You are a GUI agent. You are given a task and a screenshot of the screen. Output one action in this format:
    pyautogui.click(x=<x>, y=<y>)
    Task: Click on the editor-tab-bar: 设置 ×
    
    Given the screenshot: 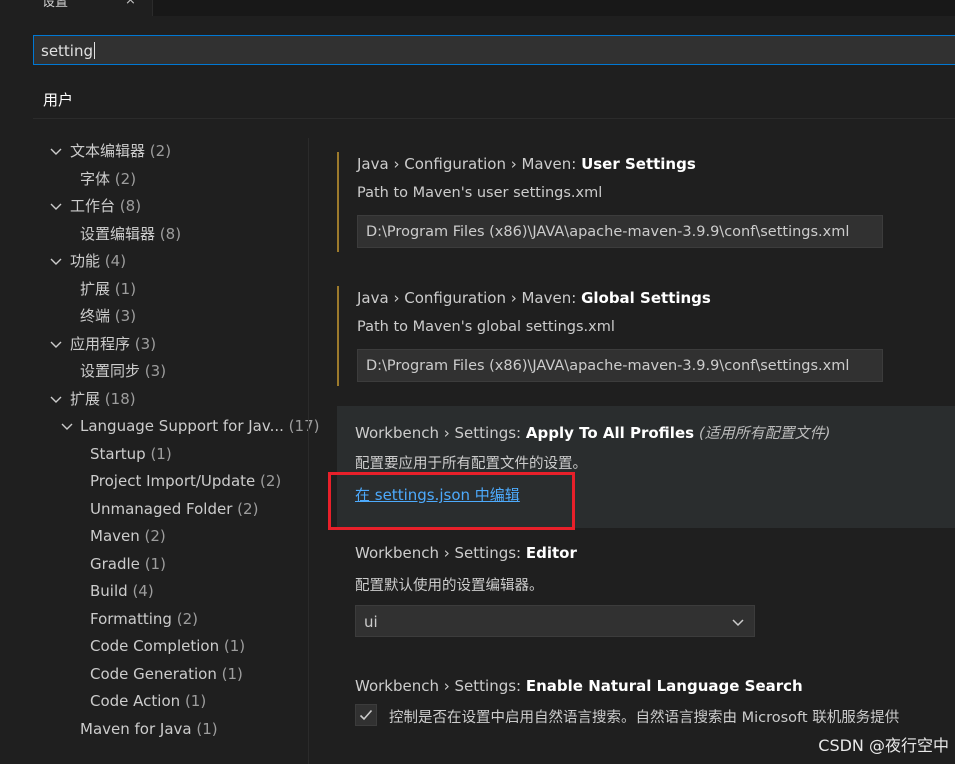 What is the action you would take?
    pyautogui.click(x=477, y=8)
    